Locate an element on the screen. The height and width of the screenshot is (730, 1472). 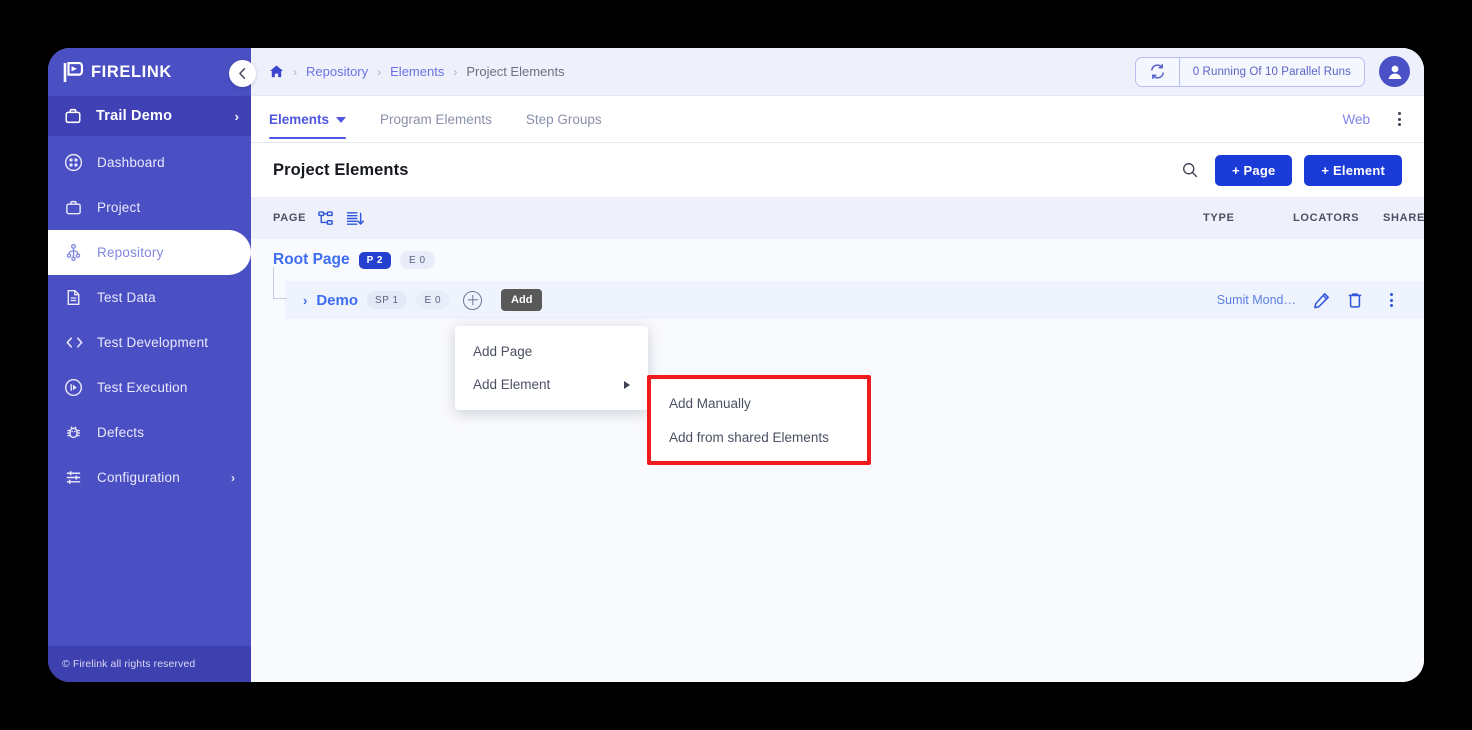
brand-header: FIRELINK is located at coordinates (149, 72).